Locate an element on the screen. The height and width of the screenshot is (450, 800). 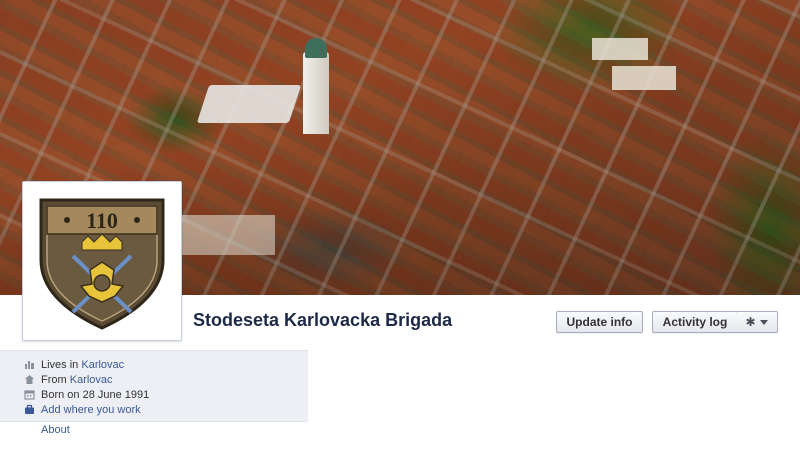
lives-in-prefix: Lives in is located at coordinates (60, 364).